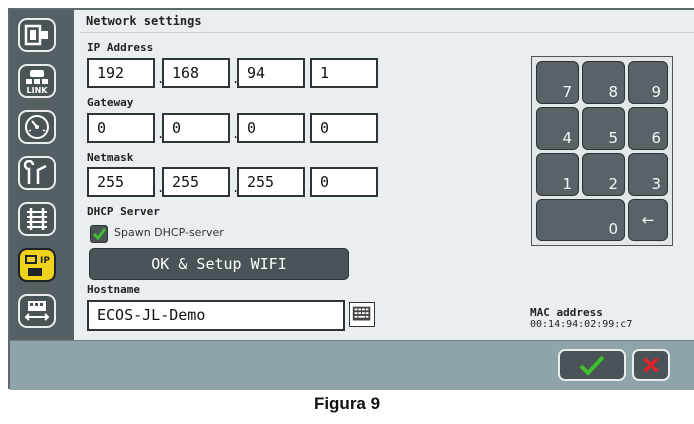 This screenshot has height=424, width=694. Describe the element at coordinates (648, 82) in the screenshot. I see `key-9: 9` at that location.